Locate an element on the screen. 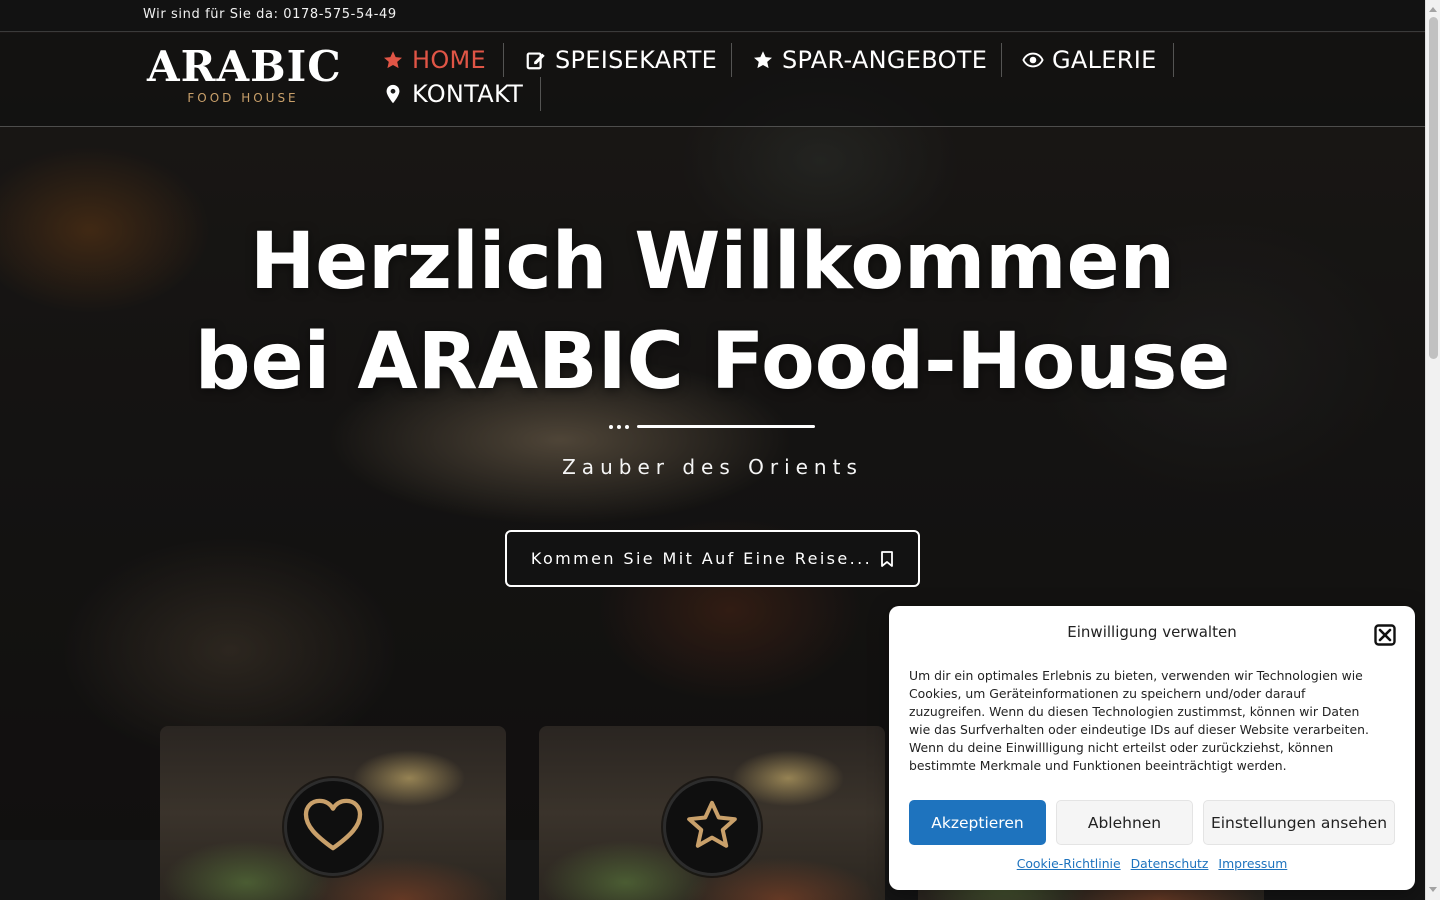 This screenshot has width=1440, height=900. consent-links: Cookie-Richtlinie Datenschutz Impressum is located at coordinates (1152, 863).